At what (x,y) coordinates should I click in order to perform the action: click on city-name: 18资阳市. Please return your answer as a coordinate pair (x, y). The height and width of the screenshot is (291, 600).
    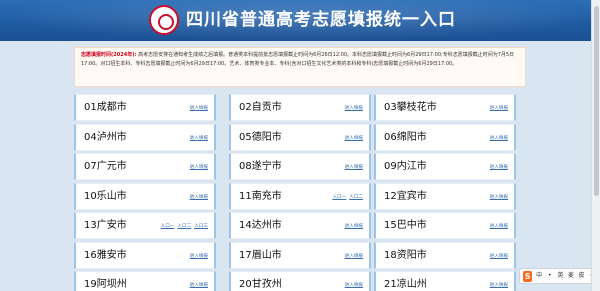
    Looking at the image, I should click on (405, 255).